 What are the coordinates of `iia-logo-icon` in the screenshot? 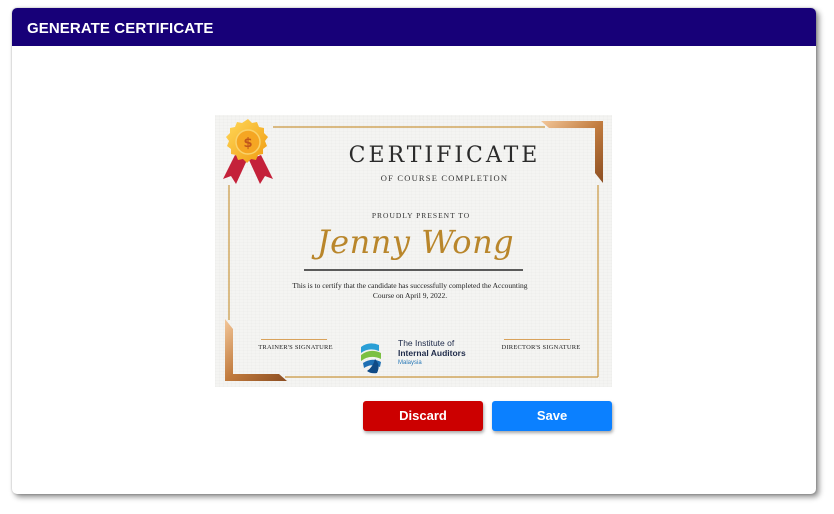 It's located at (371, 358).